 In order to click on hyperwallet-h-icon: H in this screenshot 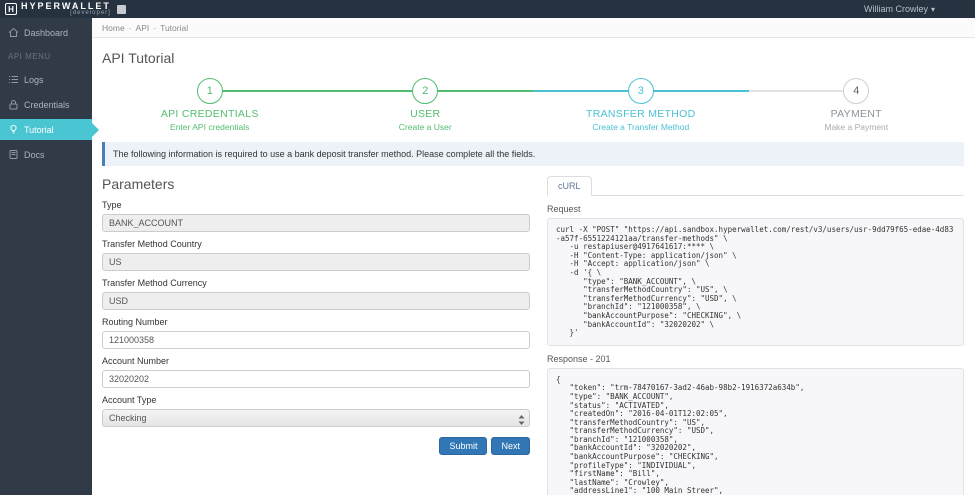, I will do `click(11, 9)`.